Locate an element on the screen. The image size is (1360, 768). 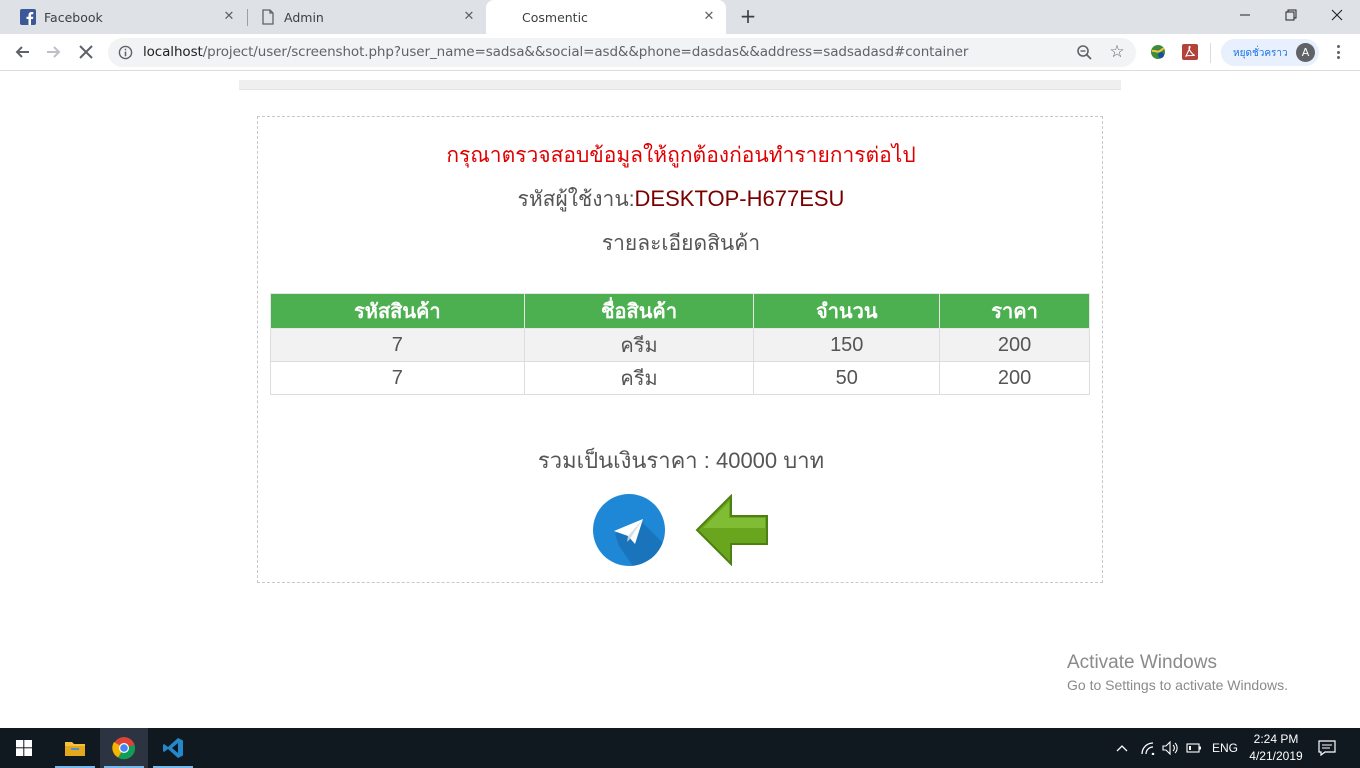
battery-tray is located at coordinates (1195, 748).